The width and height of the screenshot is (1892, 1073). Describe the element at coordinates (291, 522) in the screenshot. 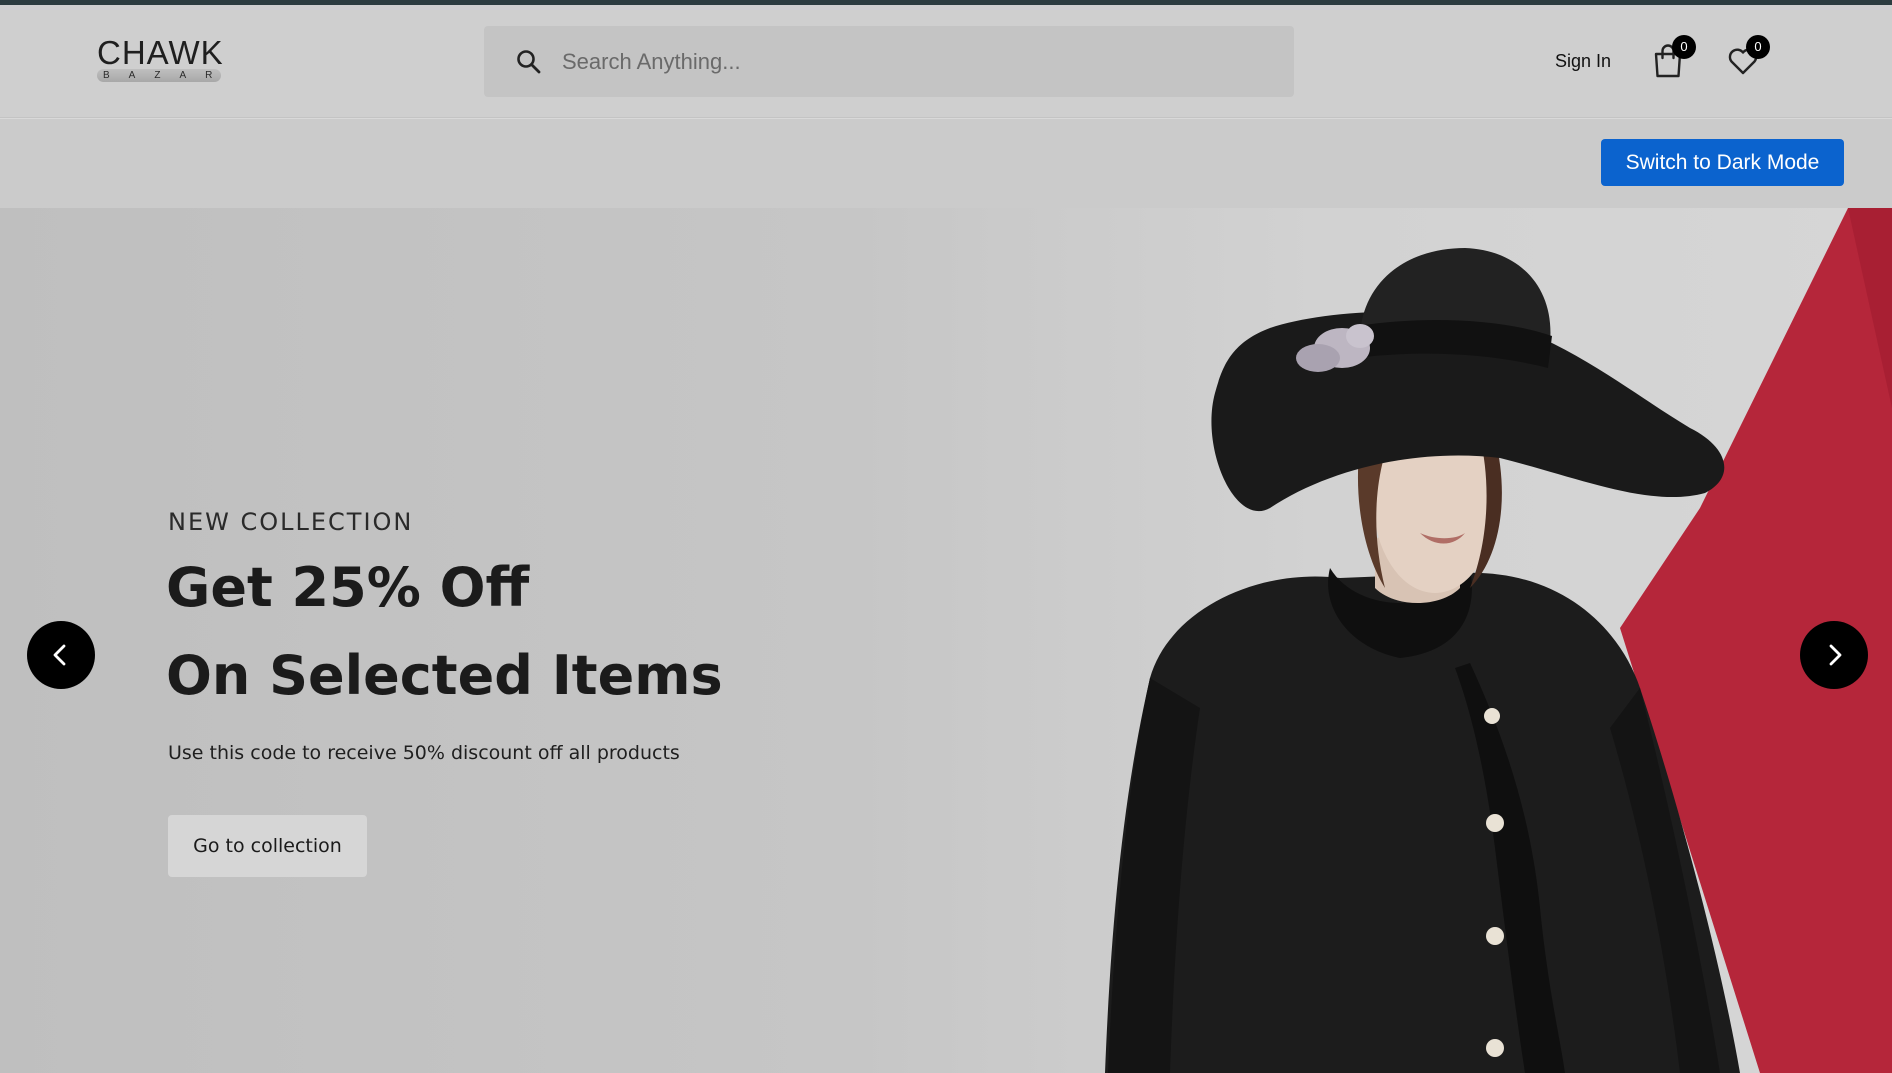

I see `hero-eyebrow: NEW COLLECTION` at that location.